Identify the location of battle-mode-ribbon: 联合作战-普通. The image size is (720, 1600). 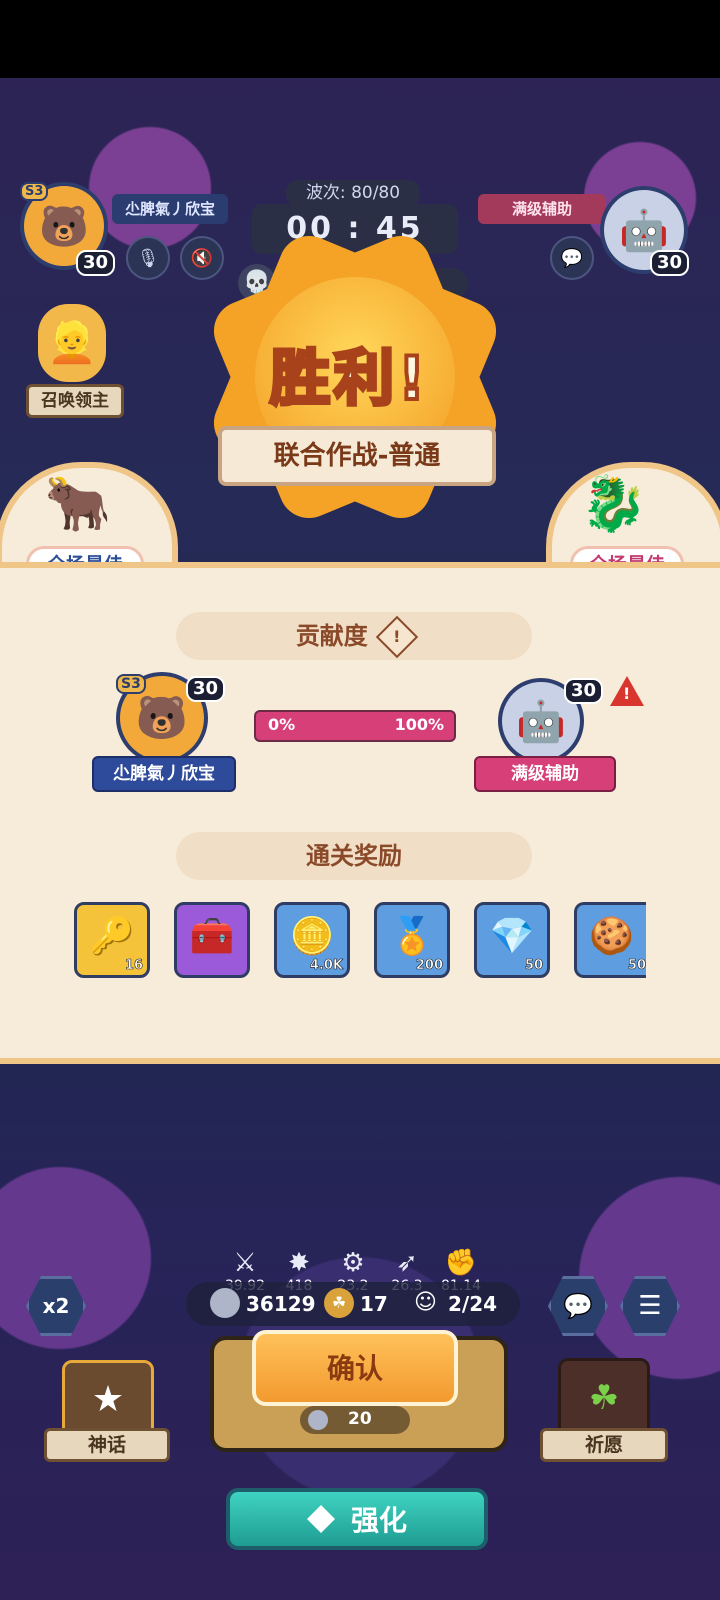
(357, 456).